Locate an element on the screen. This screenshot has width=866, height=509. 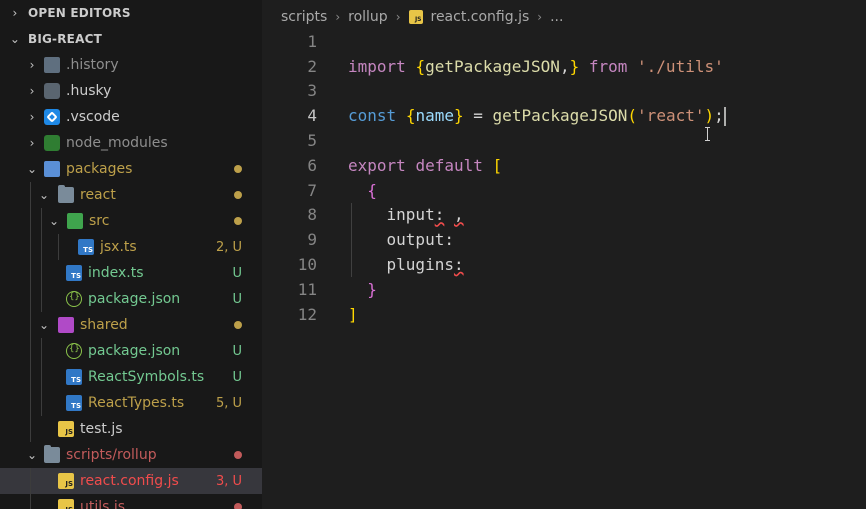
line-number: 6 is located at coordinates (312, 165).